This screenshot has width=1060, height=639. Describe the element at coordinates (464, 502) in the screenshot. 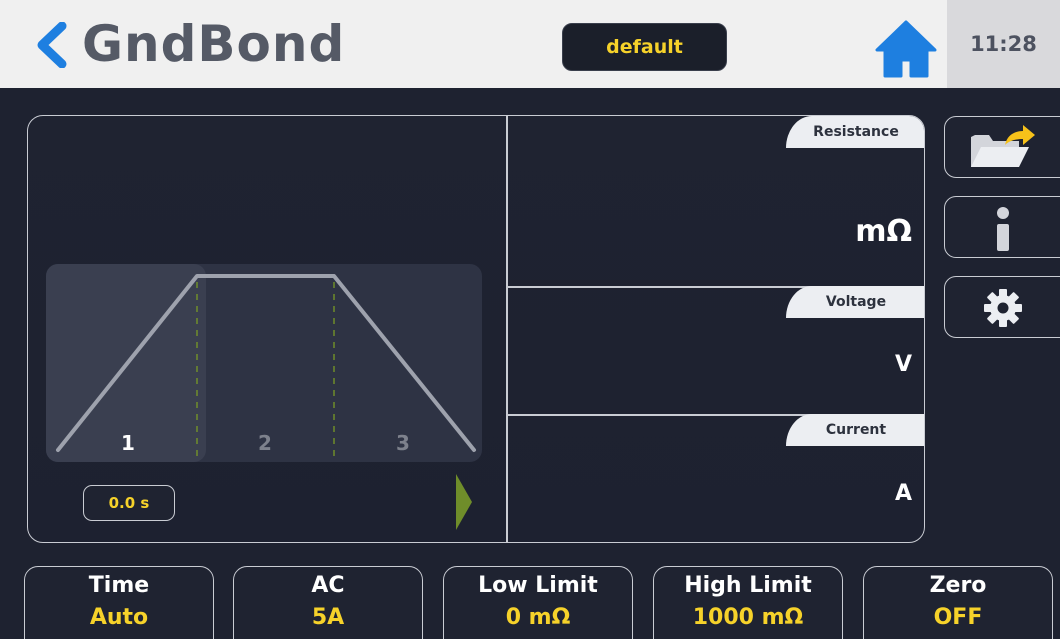

I see `play-icon` at that location.